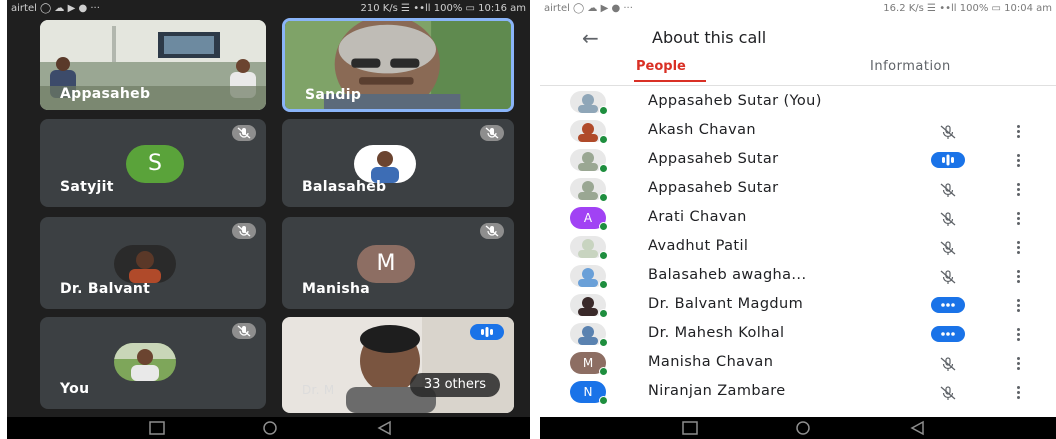  What do you see at coordinates (443, 8) in the screenshot?
I see `status-right: 210 K/s ☰ ••ll 100% ▭ 10:16 am` at bounding box center [443, 8].